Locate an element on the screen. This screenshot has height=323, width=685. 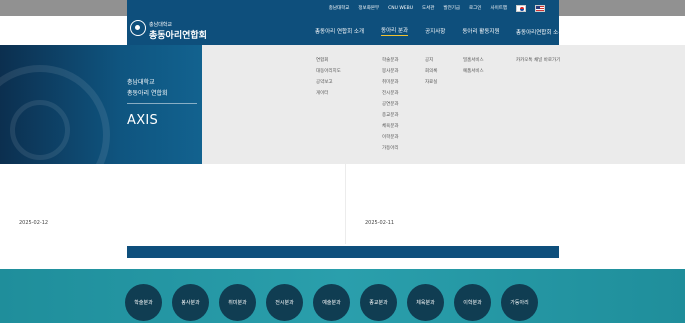
util-link-webu: CNU WEBU is located at coordinates (400, 8).